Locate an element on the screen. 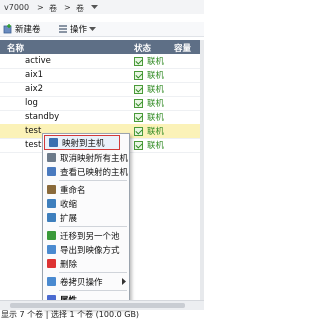  submenu-arrow-icon is located at coordinates (124, 281).